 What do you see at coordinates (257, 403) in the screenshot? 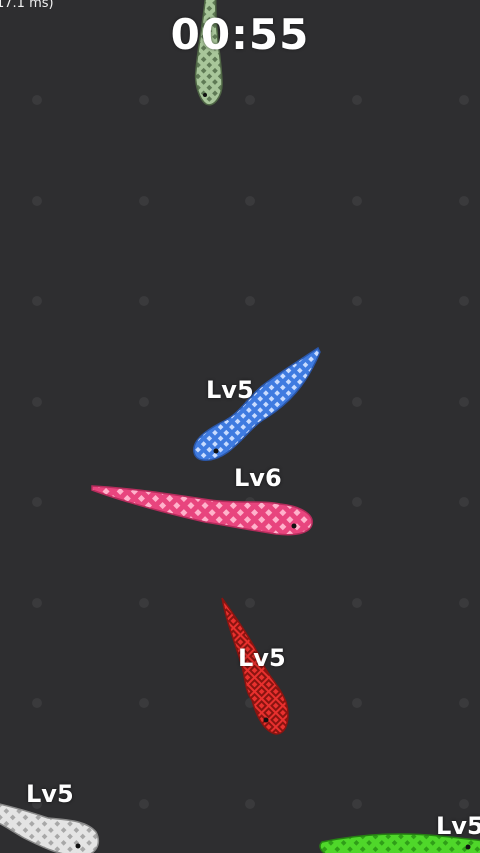
I see `snake-blue` at bounding box center [257, 403].